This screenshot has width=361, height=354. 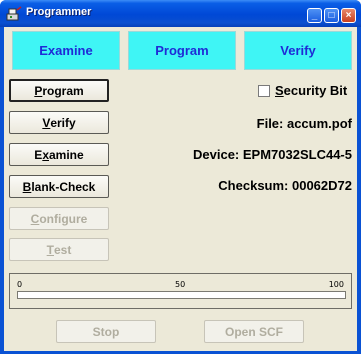 I want to click on maximize-icon: □, so click(x=331, y=15).